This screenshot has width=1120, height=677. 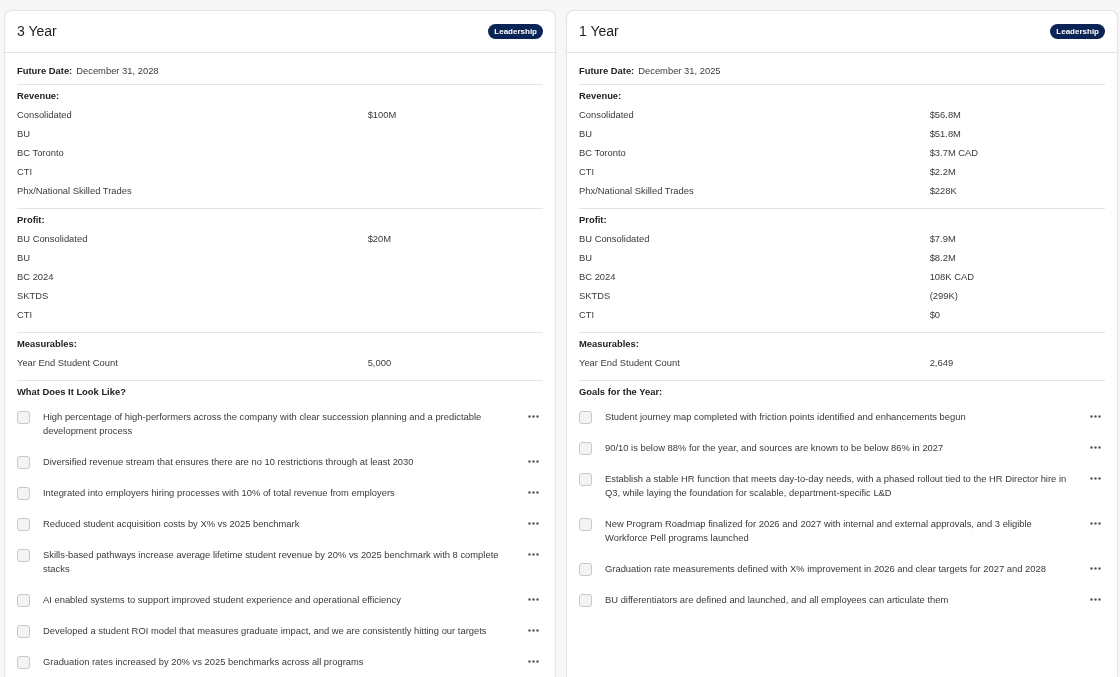 I want to click on goal-text: AI enabled systems to support improved student experience and operational efficiency, so click(x=222, y=599).